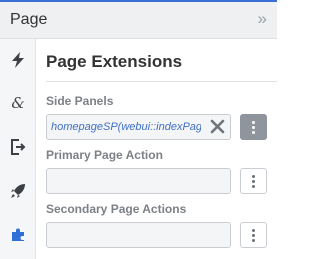 The image size is (320, 259). I want to click on bolt-icon, so click(18, 60).